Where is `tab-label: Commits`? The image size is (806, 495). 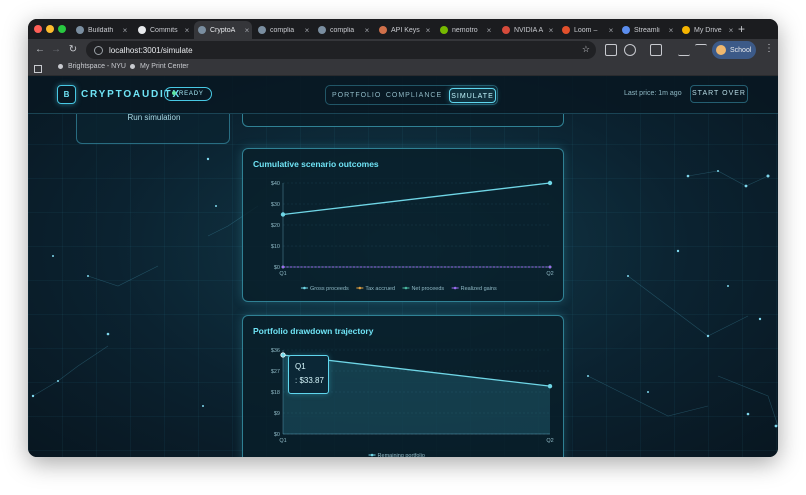 tab-label: Commits is located at coordinates (164, 30).